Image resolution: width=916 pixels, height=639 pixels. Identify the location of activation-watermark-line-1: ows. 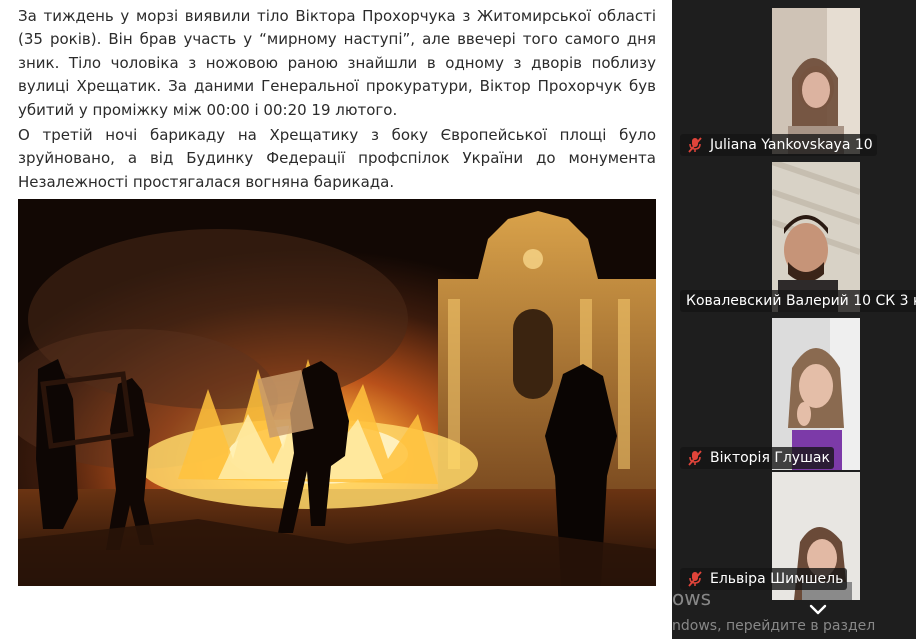
(692, 598).